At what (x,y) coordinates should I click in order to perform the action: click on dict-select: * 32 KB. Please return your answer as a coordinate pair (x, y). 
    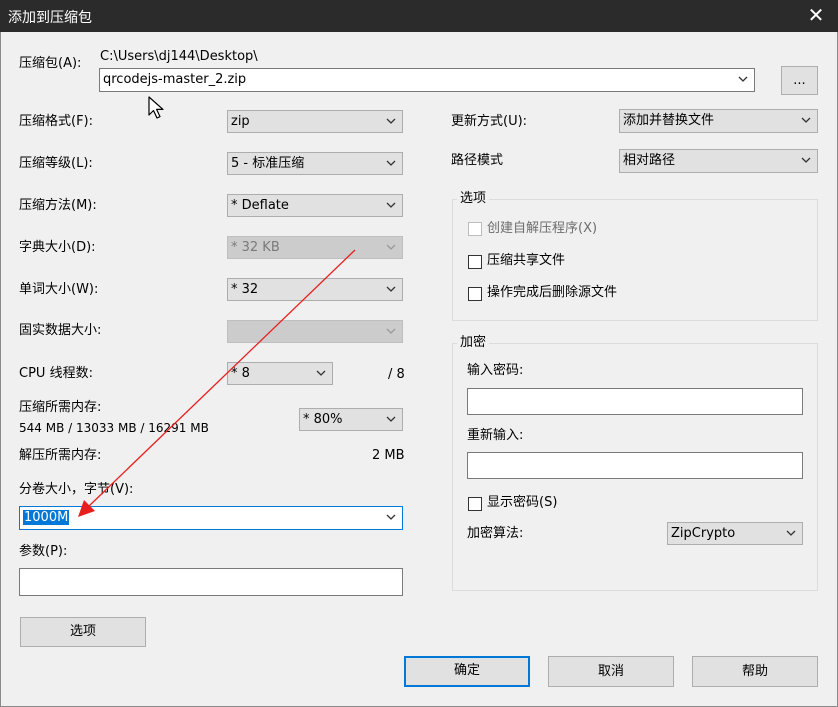
    Looking at the image, I should click on (315, 247).